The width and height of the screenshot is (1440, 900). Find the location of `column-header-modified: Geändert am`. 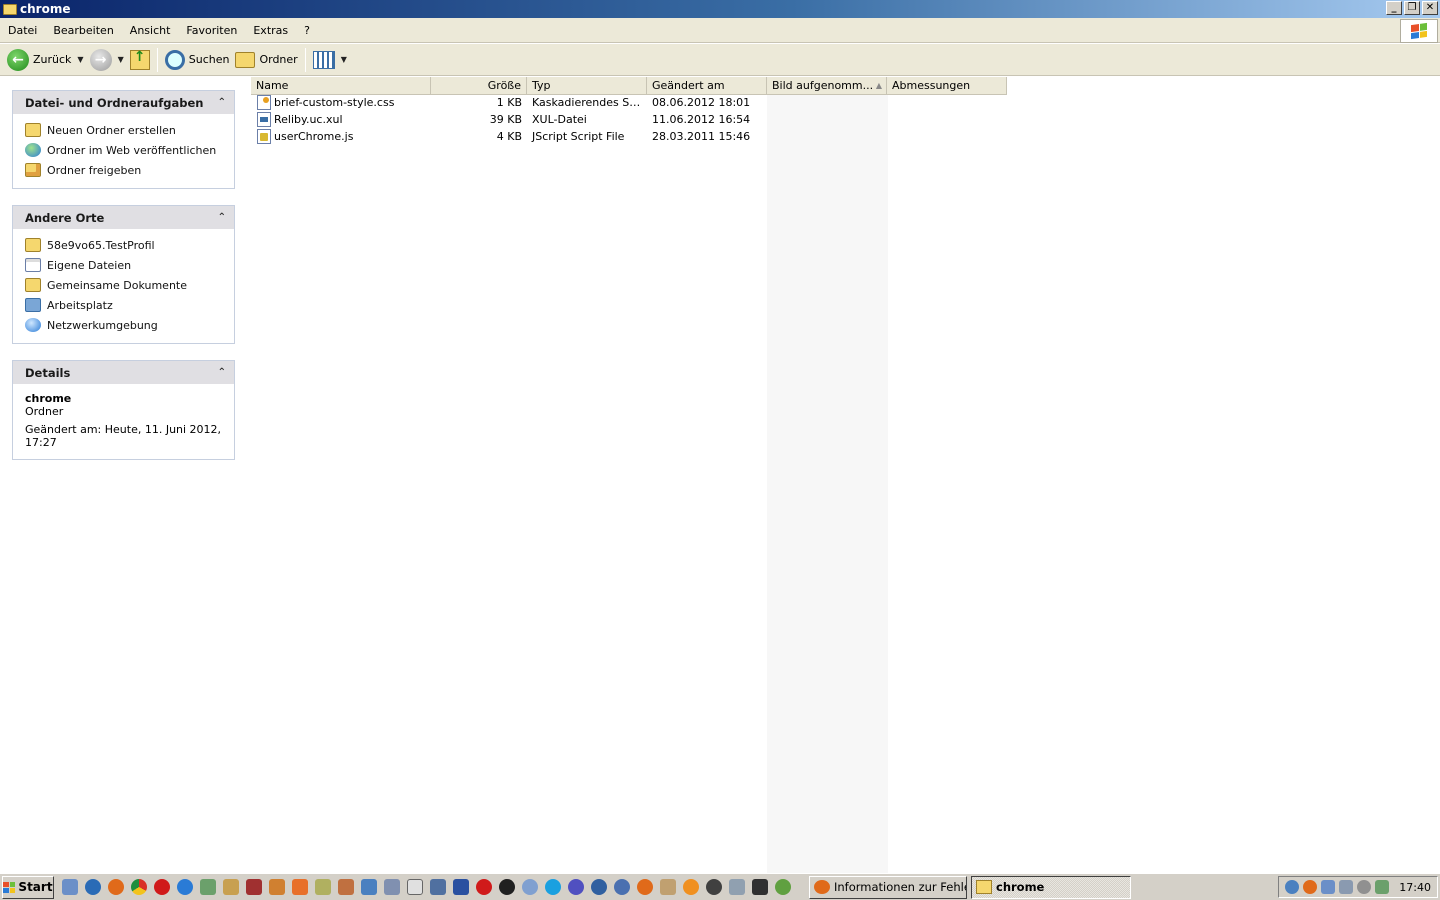

column-header-modified: Geändert am is located at coordinates (707, 86).